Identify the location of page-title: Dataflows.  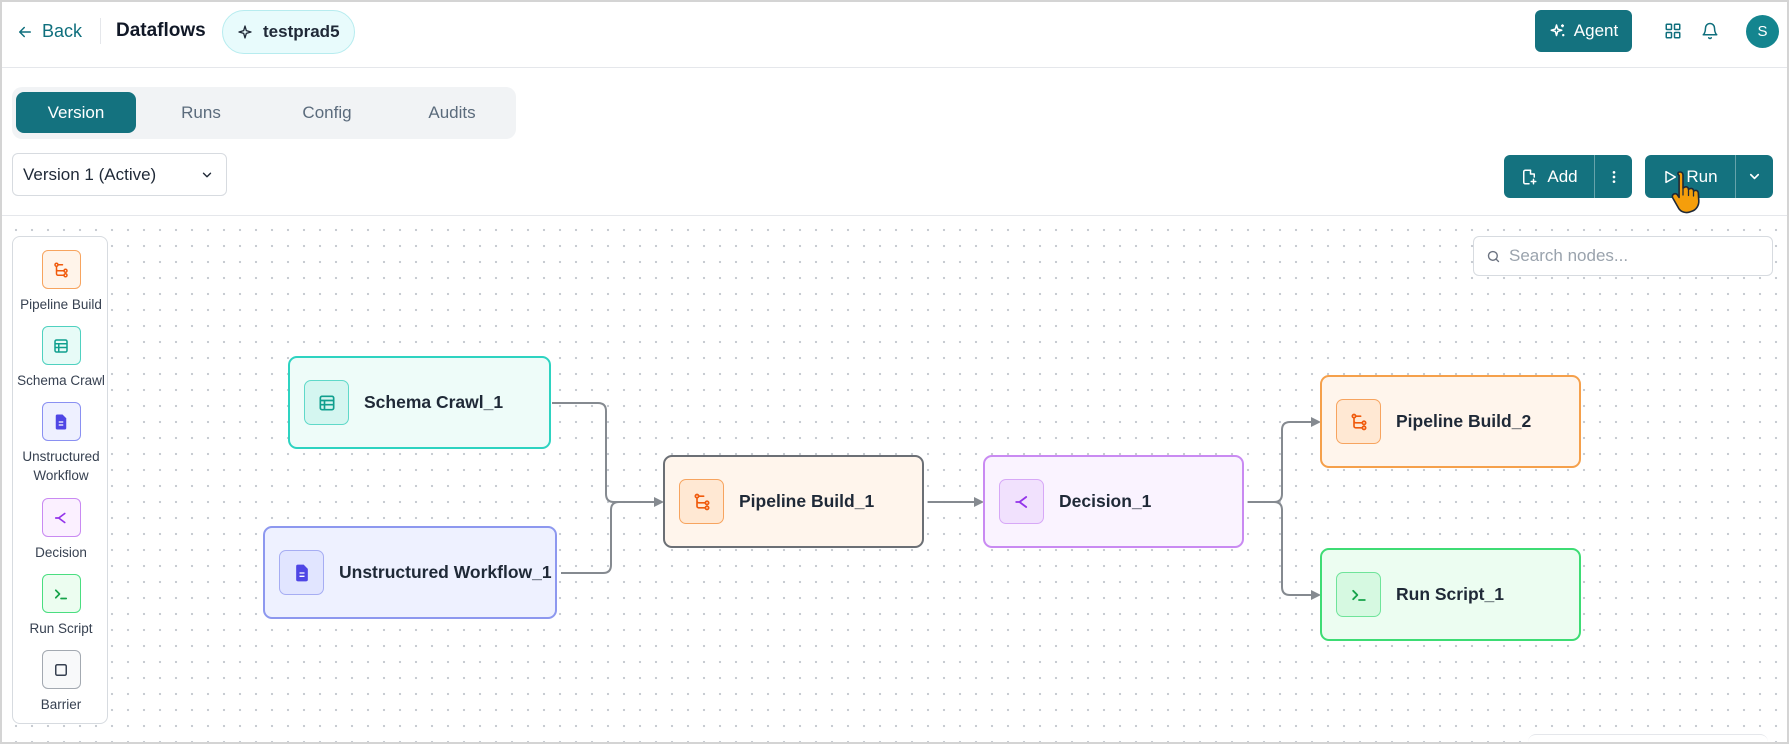
(161, 30).